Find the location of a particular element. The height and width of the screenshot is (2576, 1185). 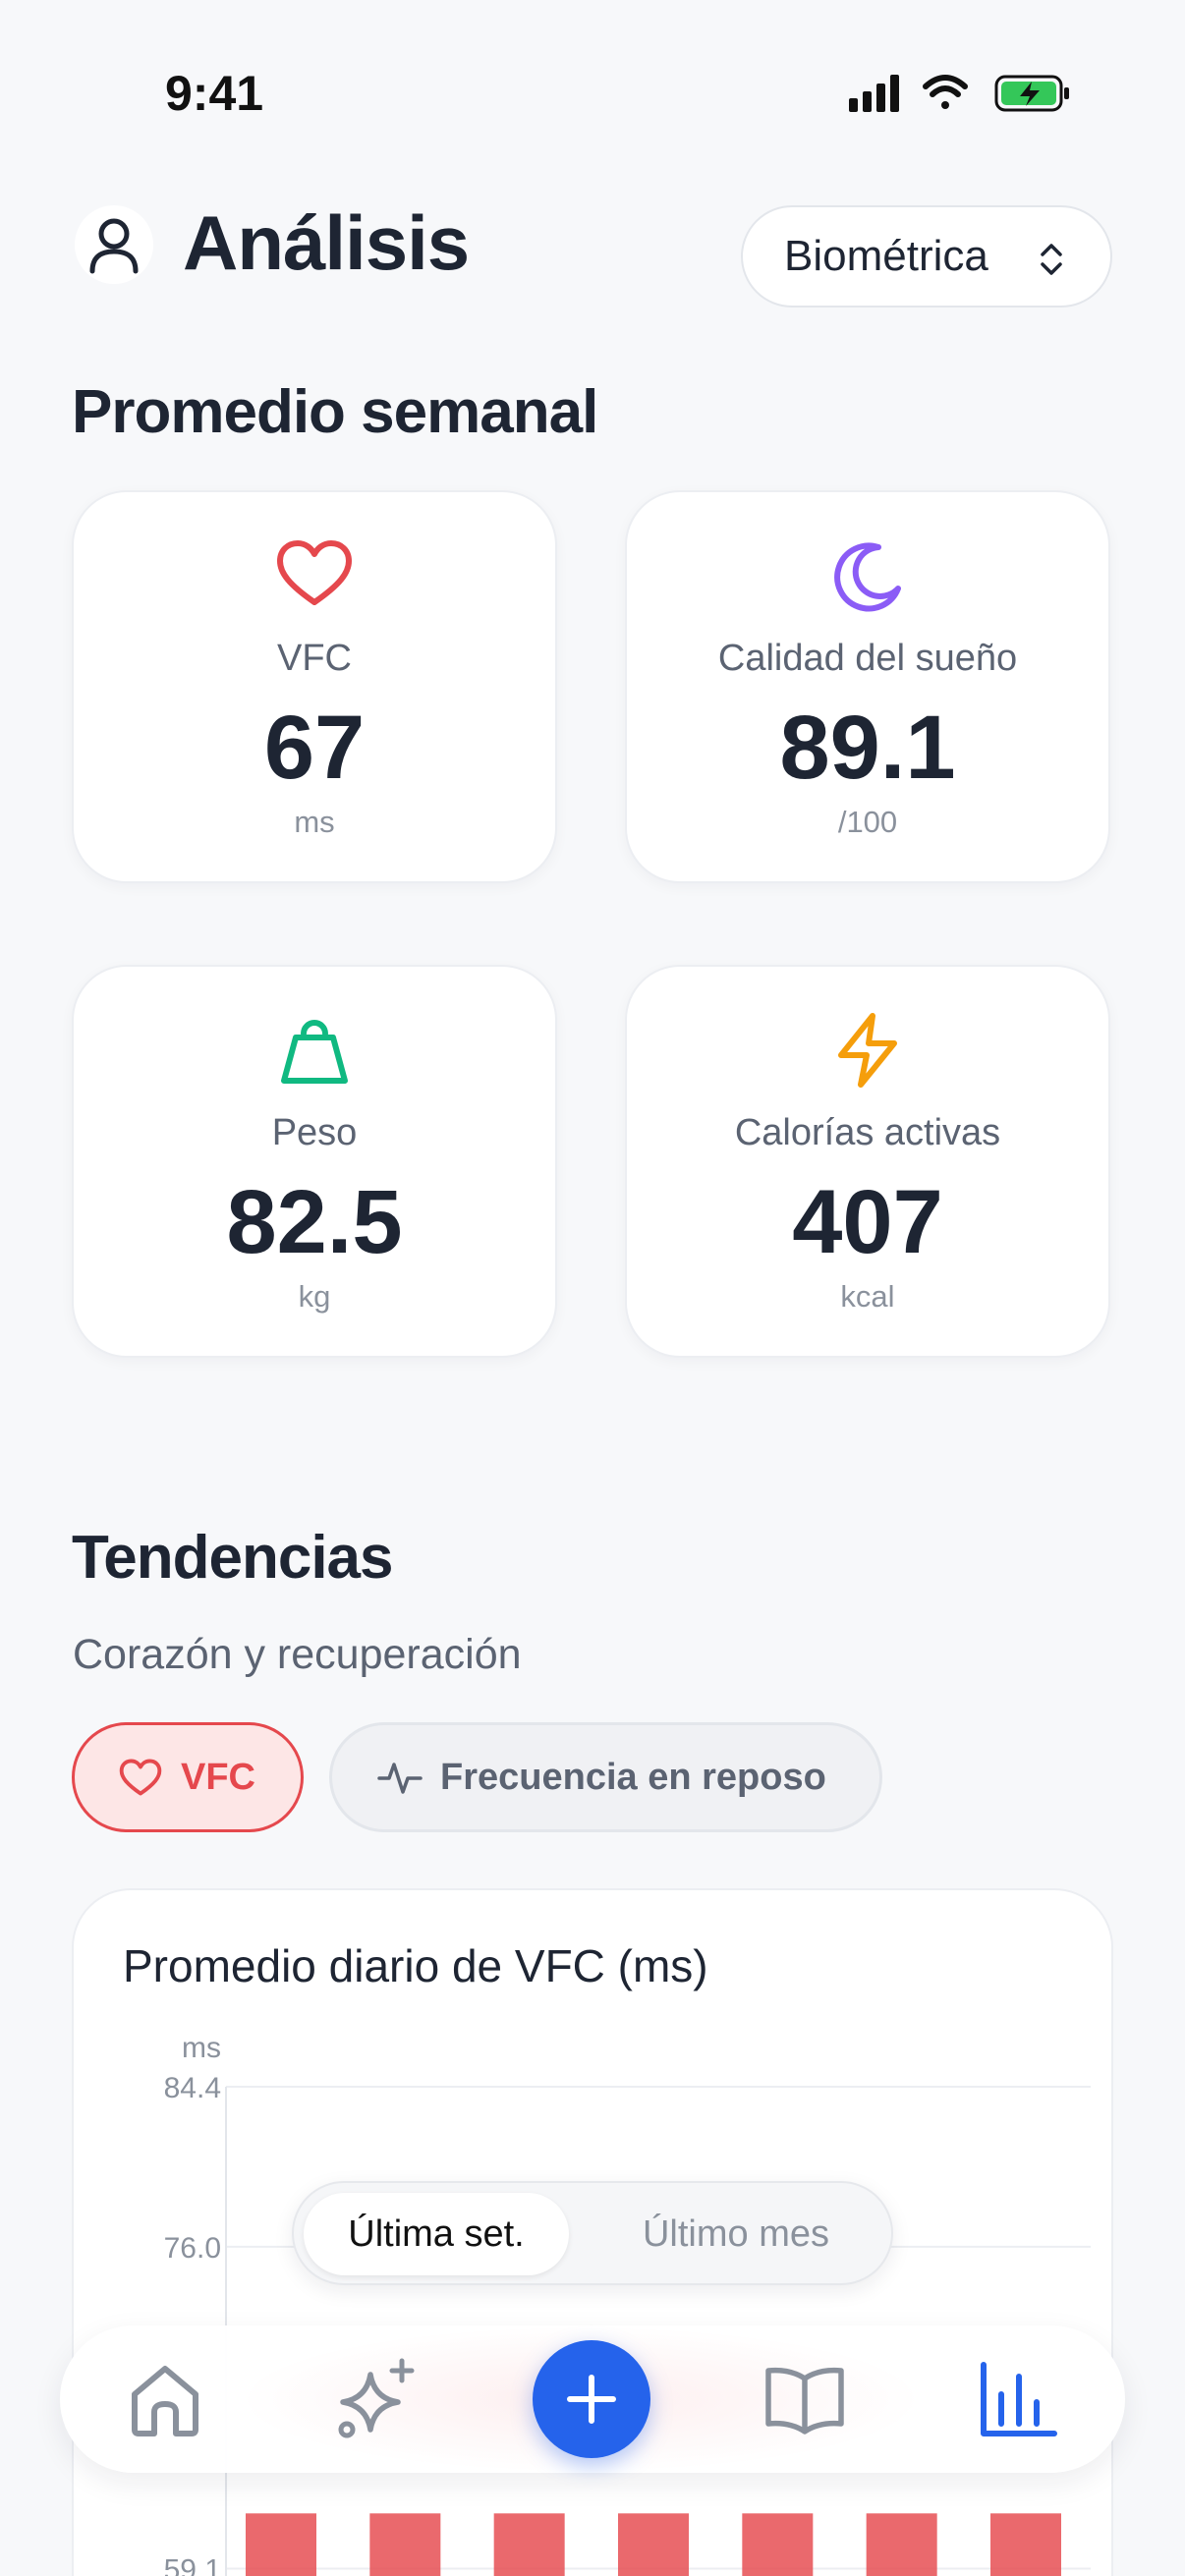

stat-value: 67 is located at coordinates (315, 748).